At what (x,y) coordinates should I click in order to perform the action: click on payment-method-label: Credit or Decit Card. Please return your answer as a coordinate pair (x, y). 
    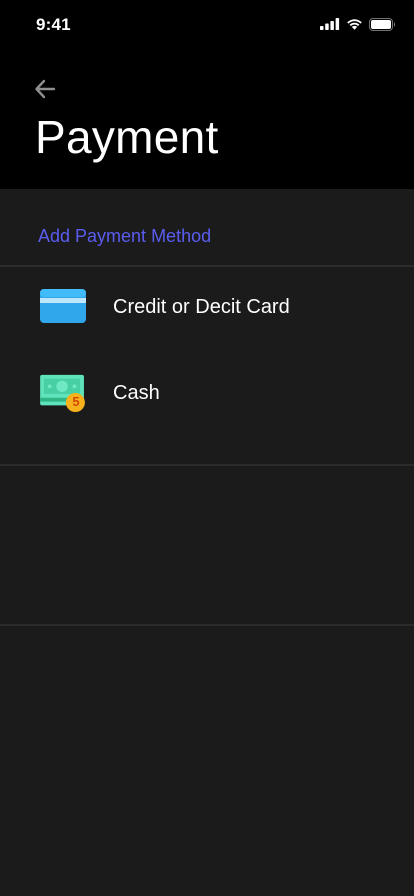
    Looking at the image, I should click on (201, 307).